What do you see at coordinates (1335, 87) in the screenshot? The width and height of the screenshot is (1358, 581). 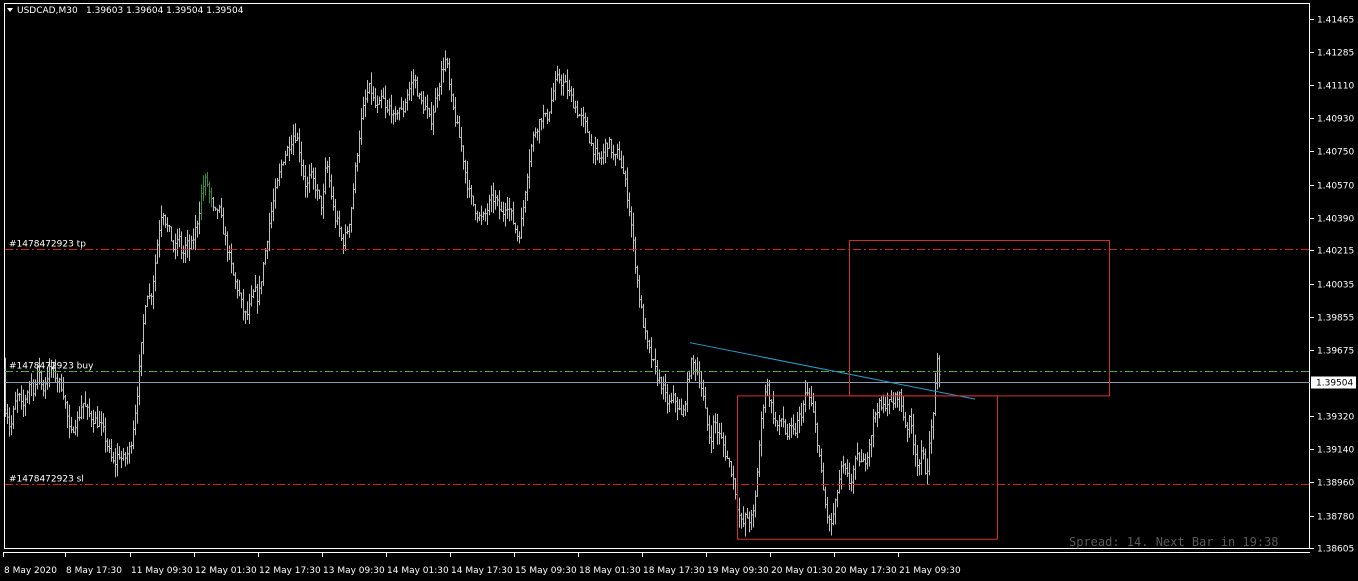 I see `y-tick-label: 1.41110` at bounding box center [1335, 87].